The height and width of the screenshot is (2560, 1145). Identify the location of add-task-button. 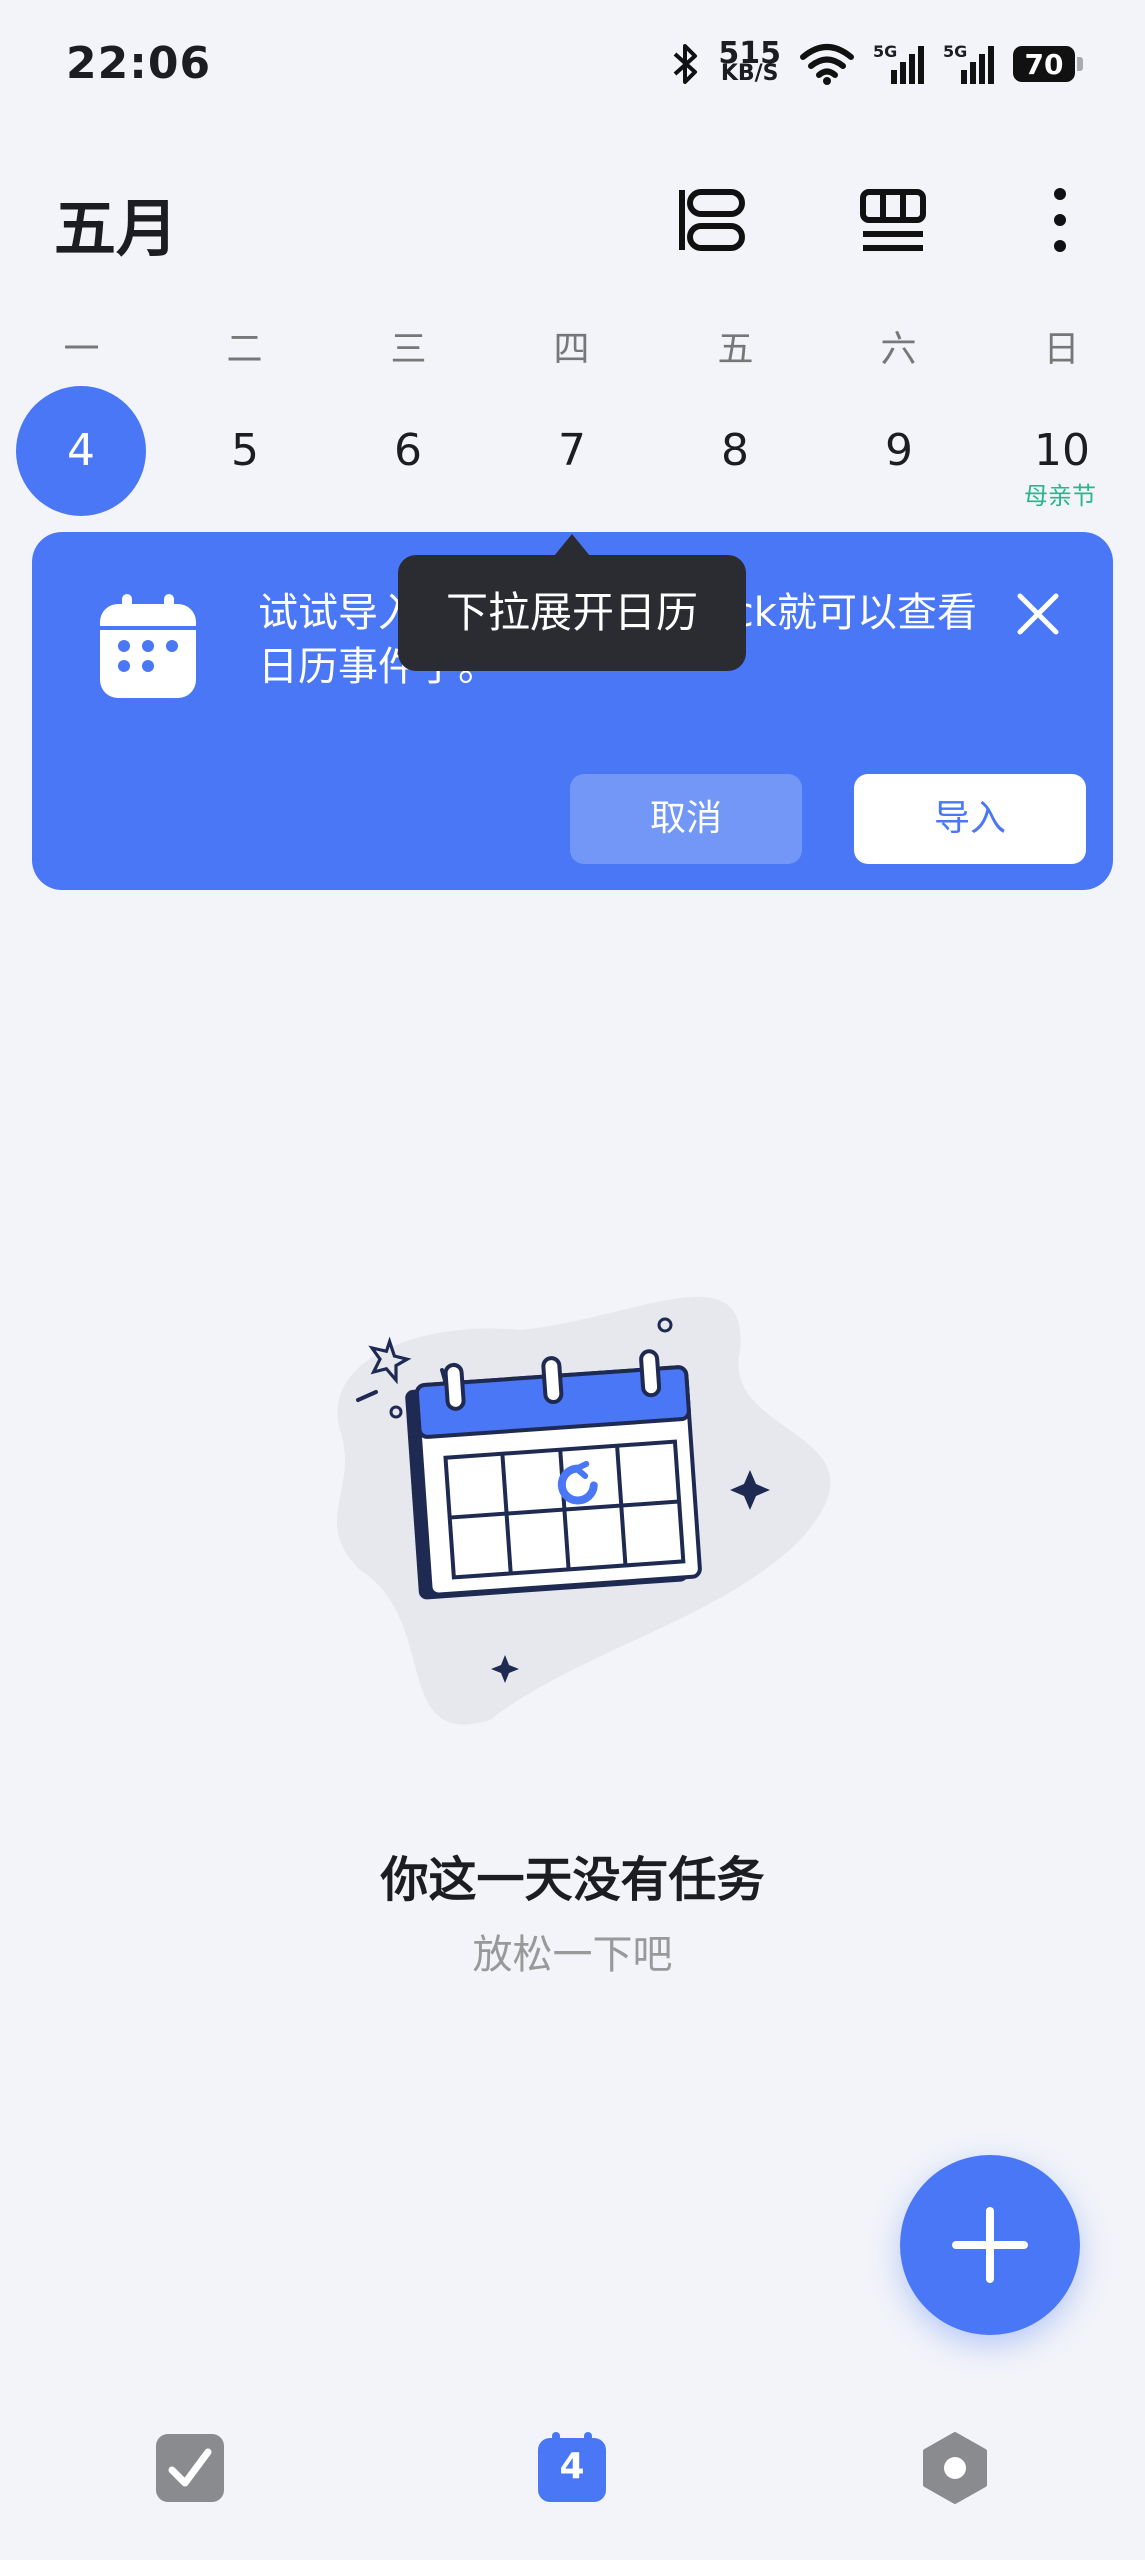
(990, 2245).